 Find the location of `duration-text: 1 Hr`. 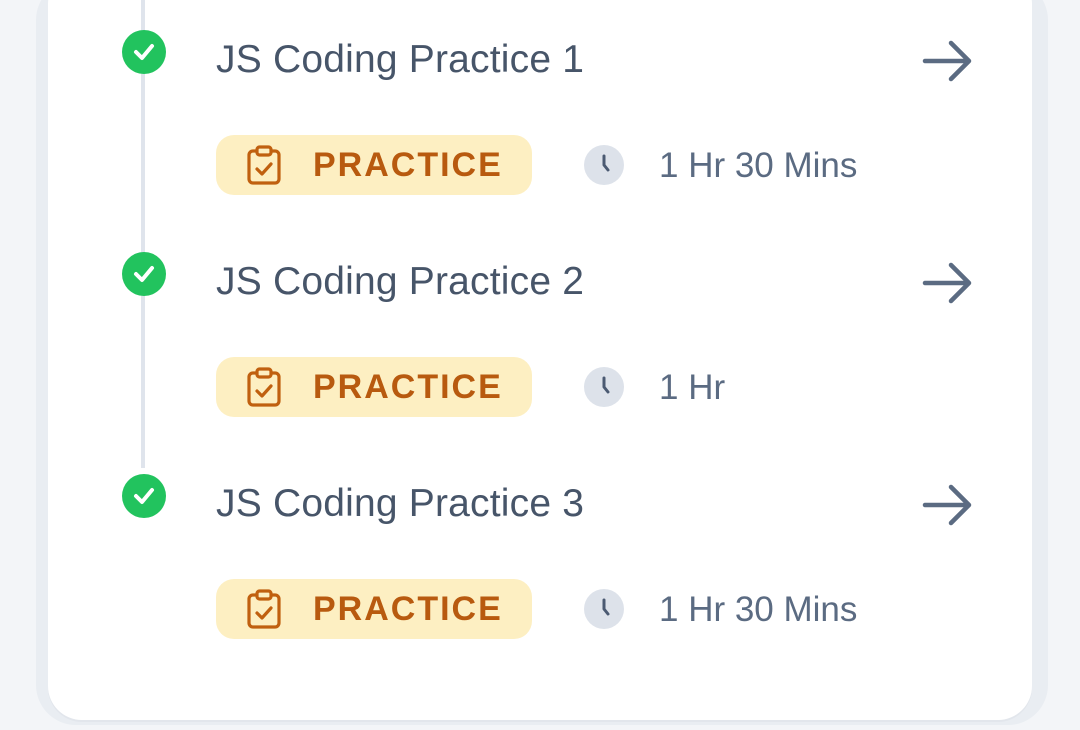

duration-text: 1 Hr is located at coordinates (692, 387).